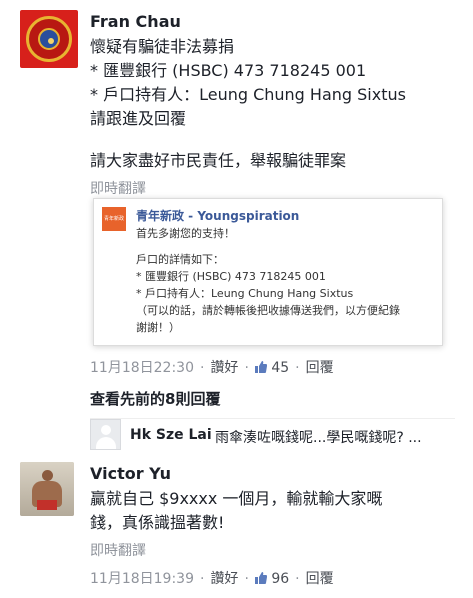  What do you see at coordinates (47, 489) in the screenshot?
I see `avatar-victor-yu` at bounding box center [47, 489].